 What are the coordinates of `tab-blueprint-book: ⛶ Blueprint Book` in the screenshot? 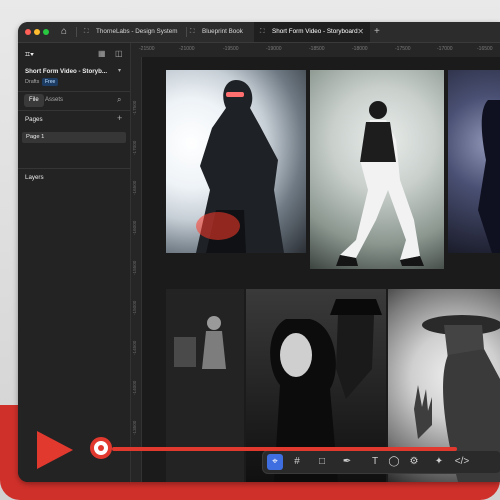 It's located at (225, 32).